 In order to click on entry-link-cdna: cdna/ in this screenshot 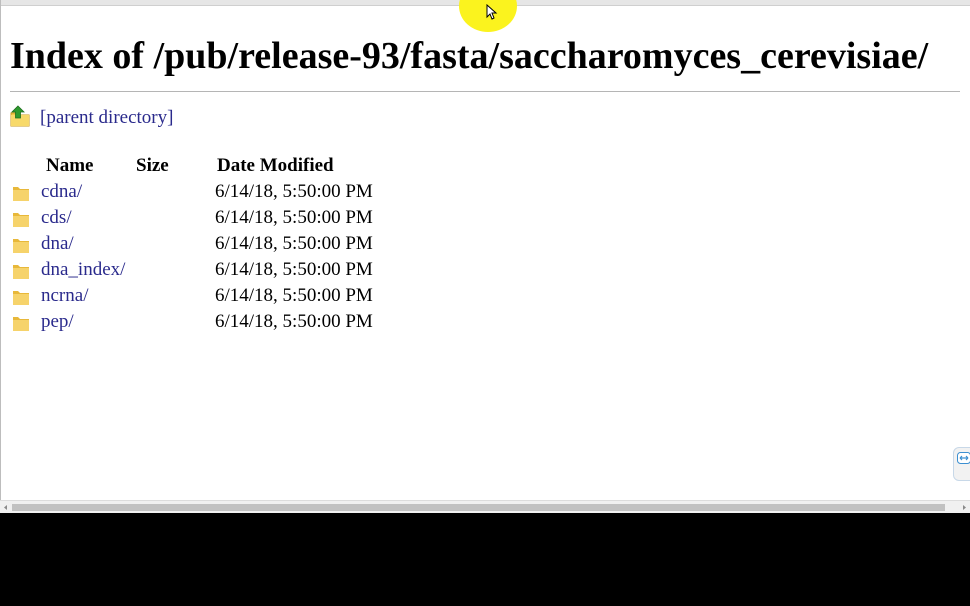, I will do `click(61, 192)`.